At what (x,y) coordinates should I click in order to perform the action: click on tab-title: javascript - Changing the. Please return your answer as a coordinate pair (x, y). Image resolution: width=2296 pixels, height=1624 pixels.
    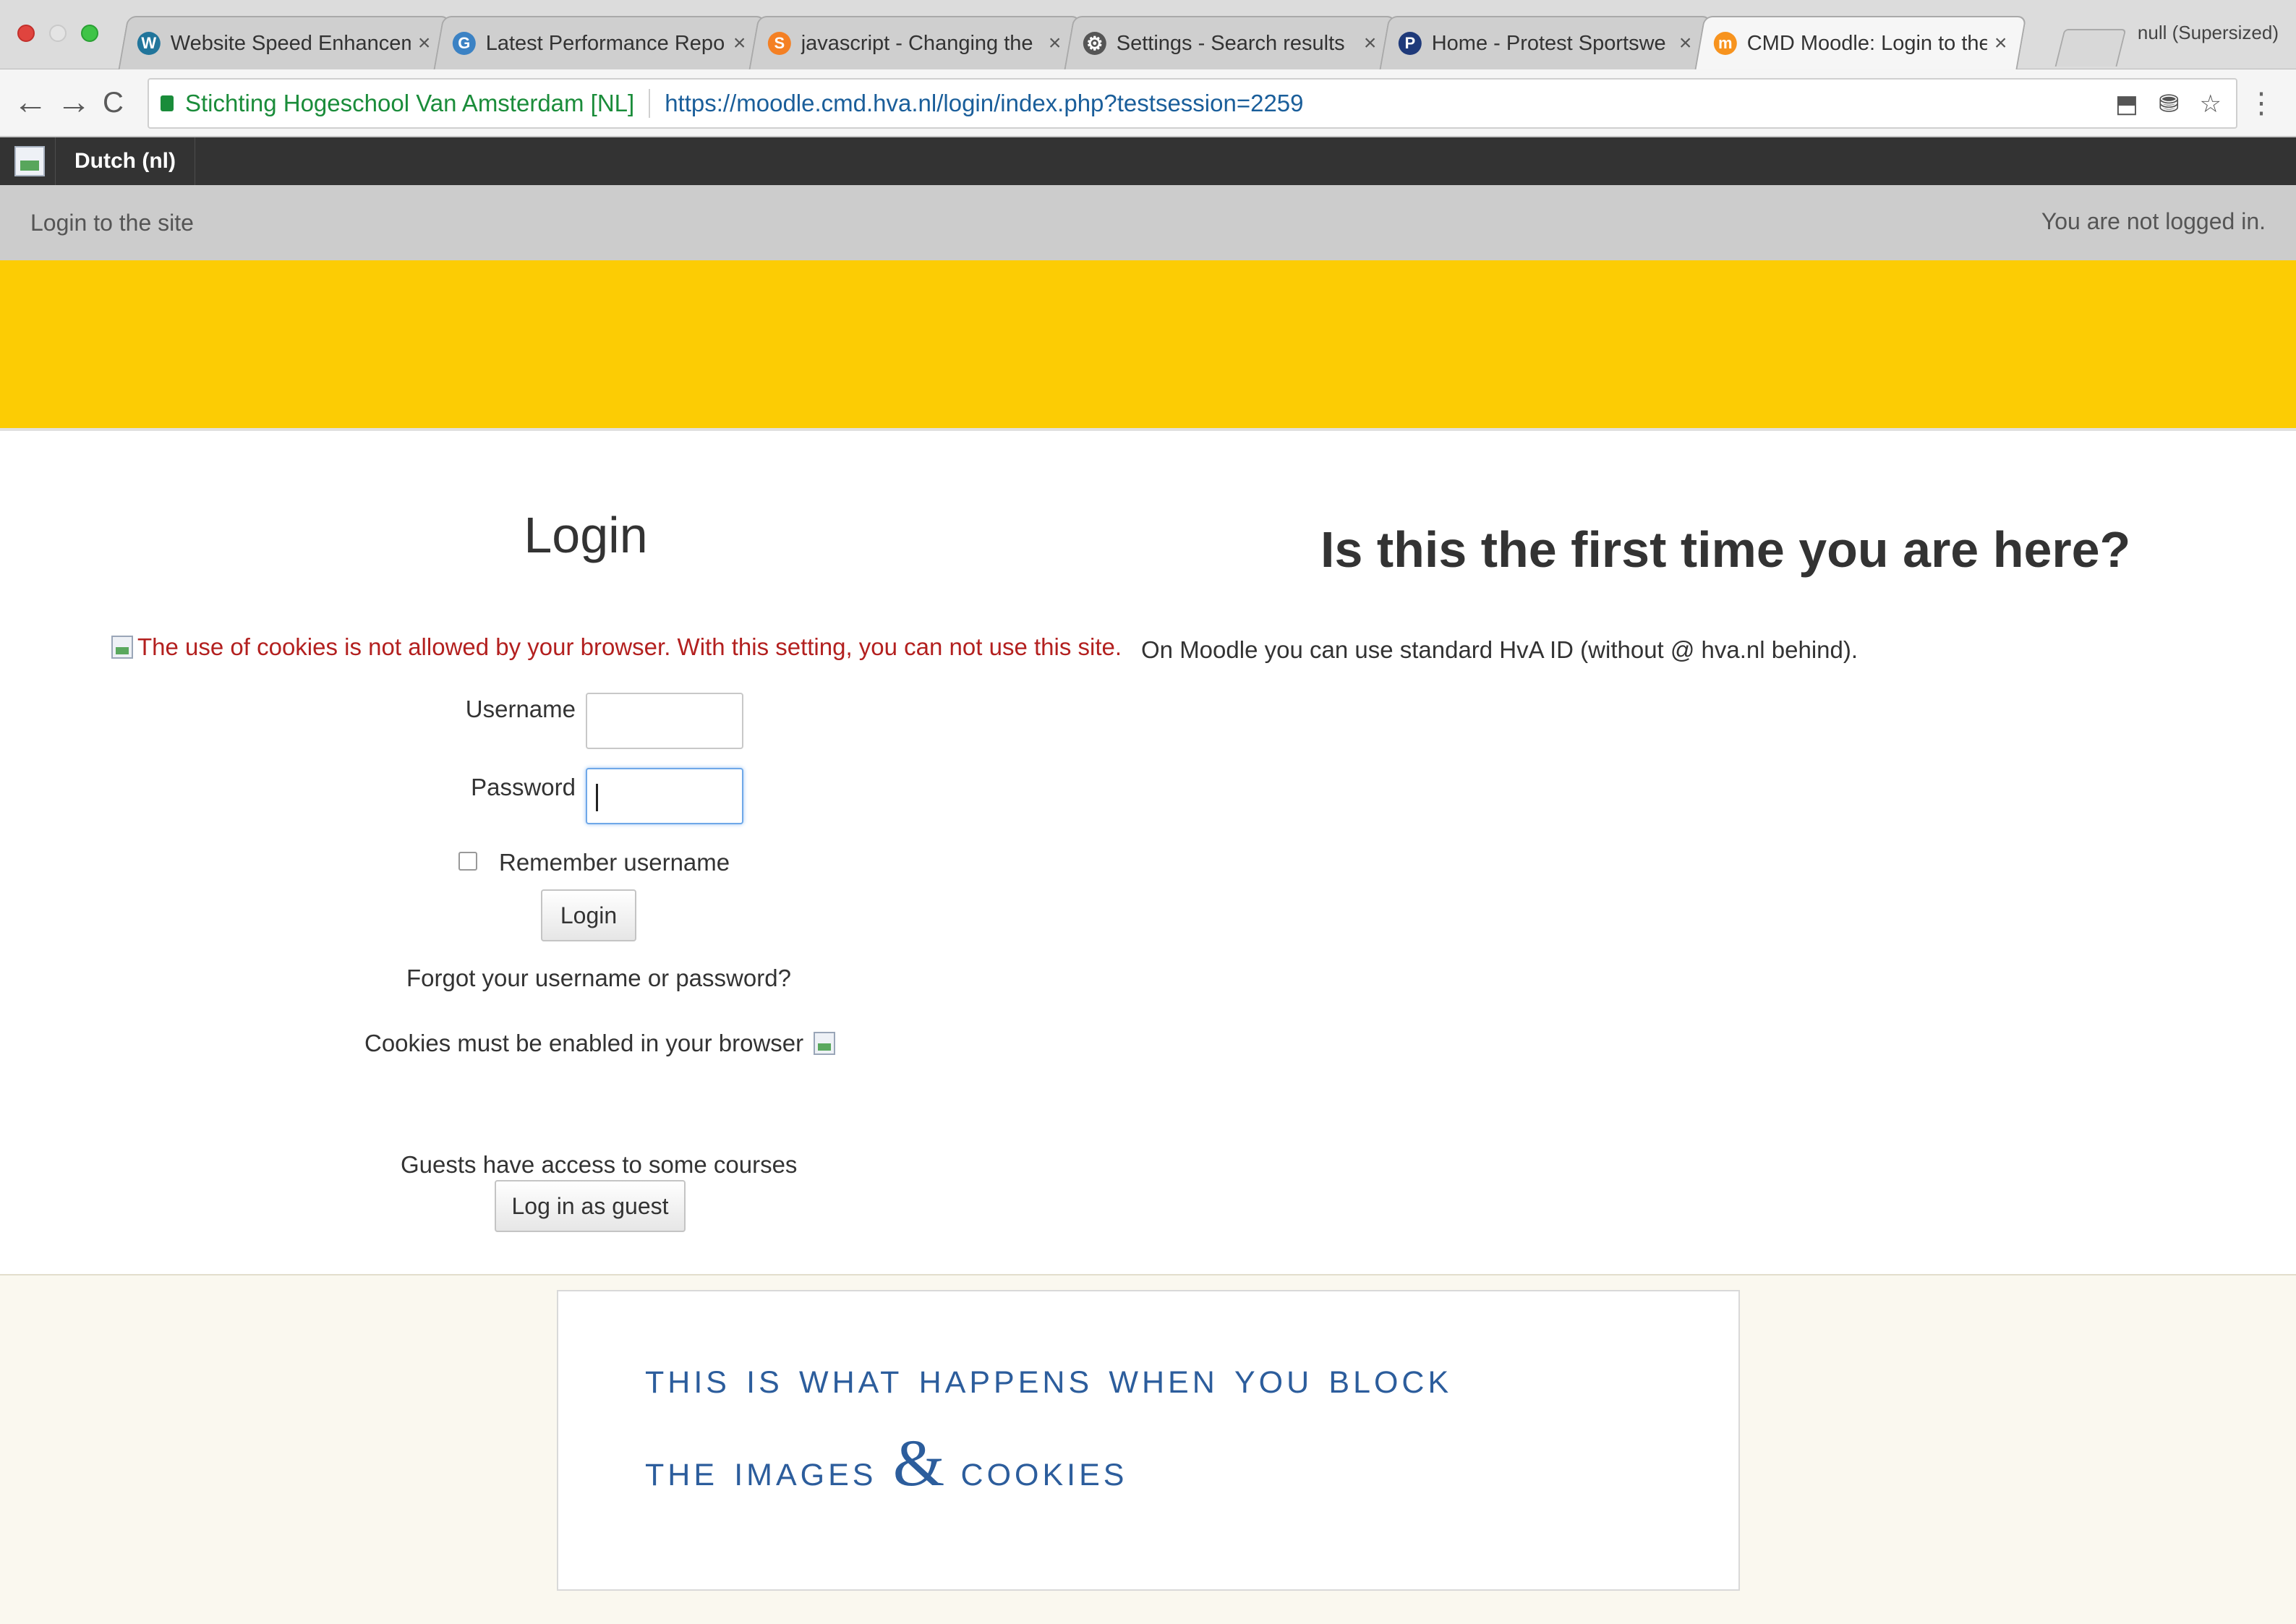
    Looking at the image, I should click on (917, 43).